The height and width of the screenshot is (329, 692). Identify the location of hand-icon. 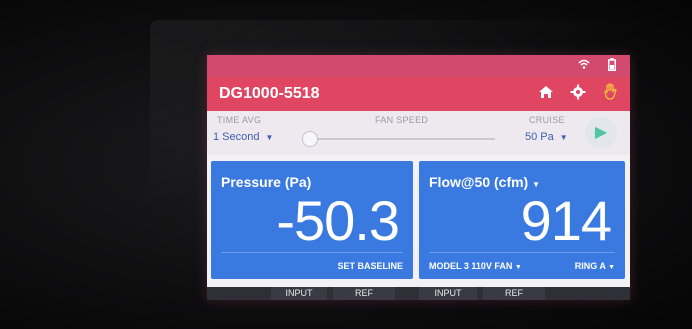
(610, 94).